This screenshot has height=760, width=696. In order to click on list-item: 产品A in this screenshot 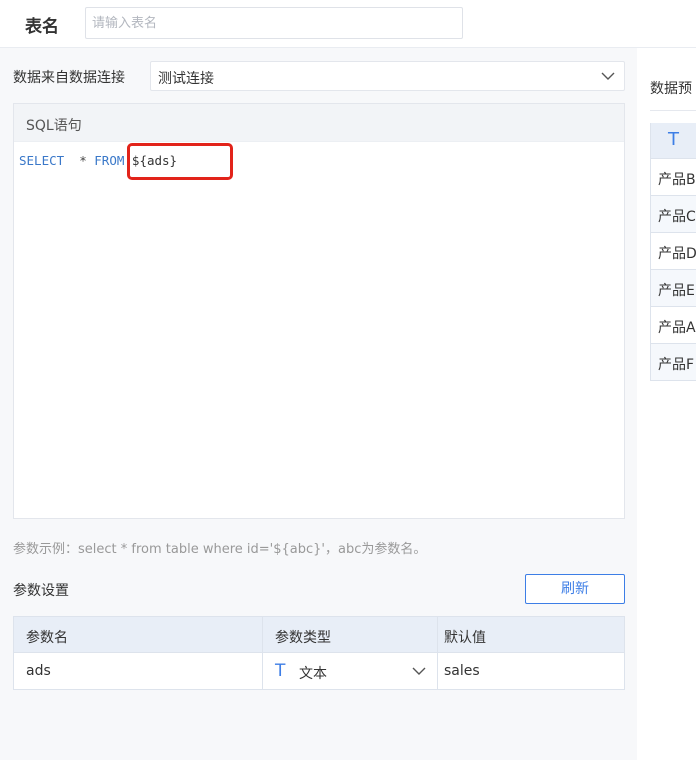, I will do `click(673, 325)`.